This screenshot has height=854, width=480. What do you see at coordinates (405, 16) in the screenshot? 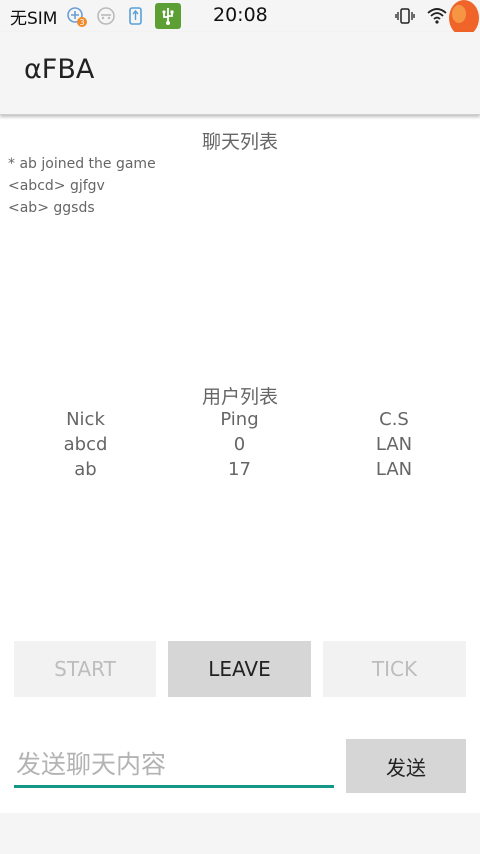
I see `vibrate-icon` at bounding box center [405, 16].